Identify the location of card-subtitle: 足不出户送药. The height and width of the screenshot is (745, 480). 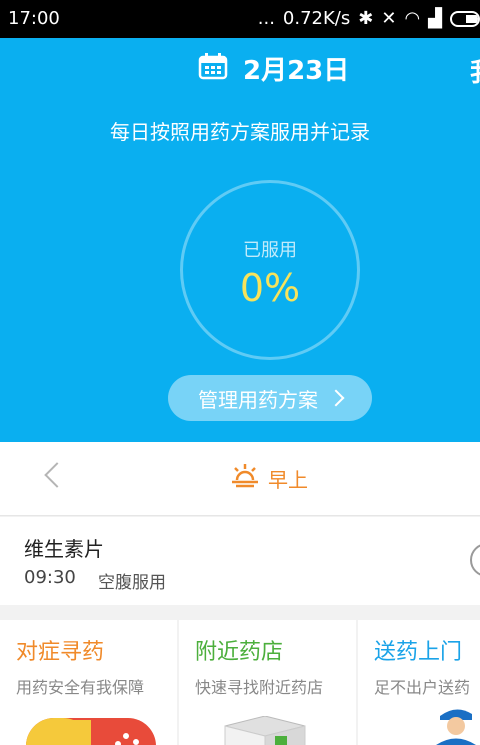
(422, 687).